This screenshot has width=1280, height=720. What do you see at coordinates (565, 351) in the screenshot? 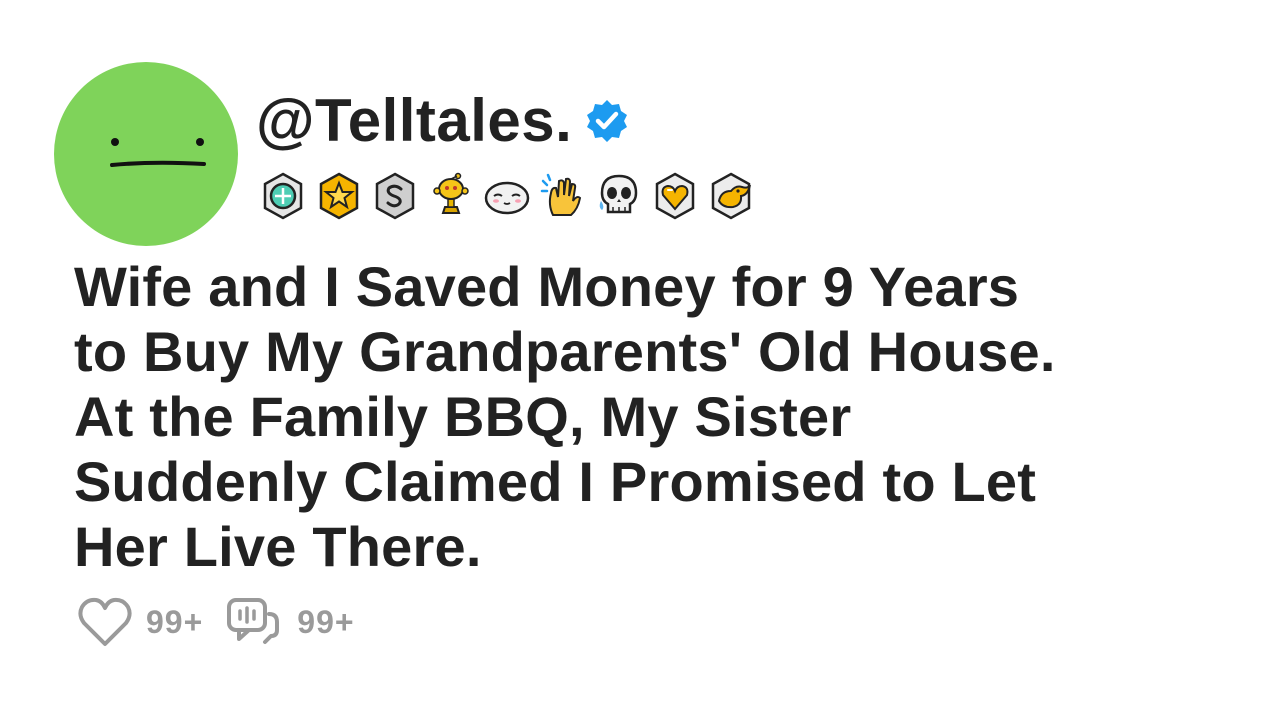
I see `post-title-line: to Buy My Grandparents' Old House.` at bounding box center [565, 351].